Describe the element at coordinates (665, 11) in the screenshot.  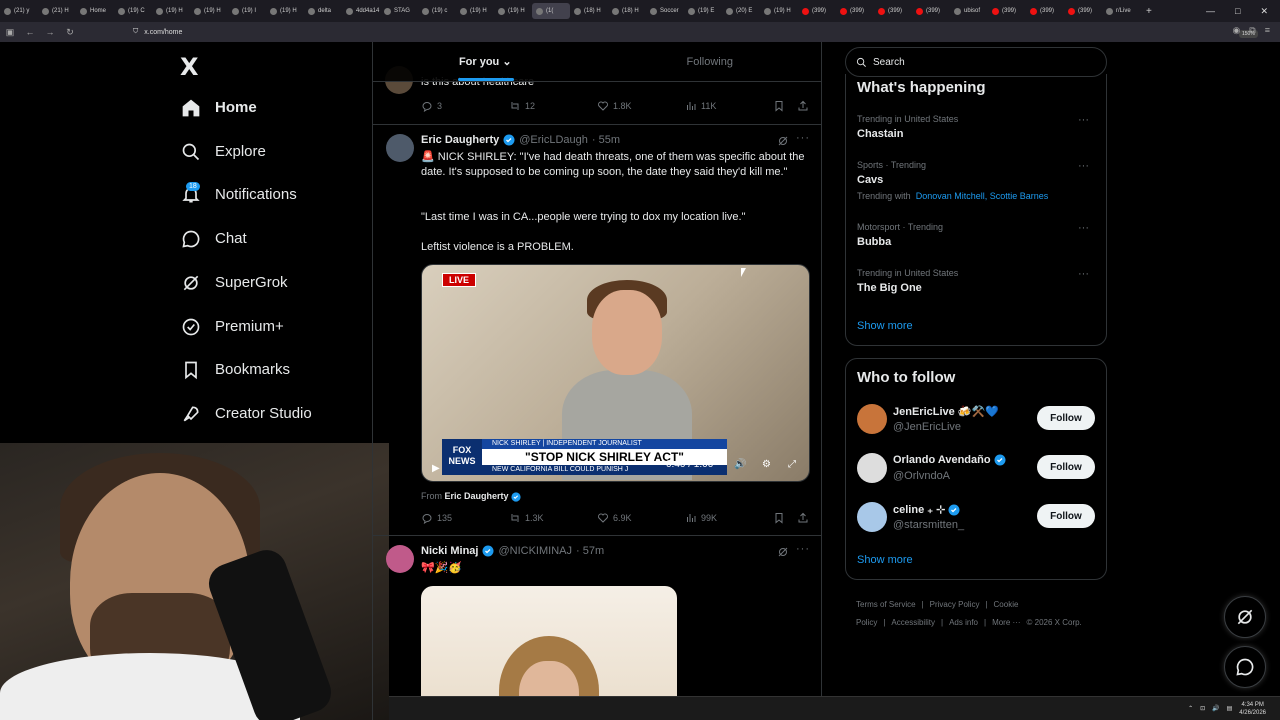
I see `browser-tab: Soccer` at that location.